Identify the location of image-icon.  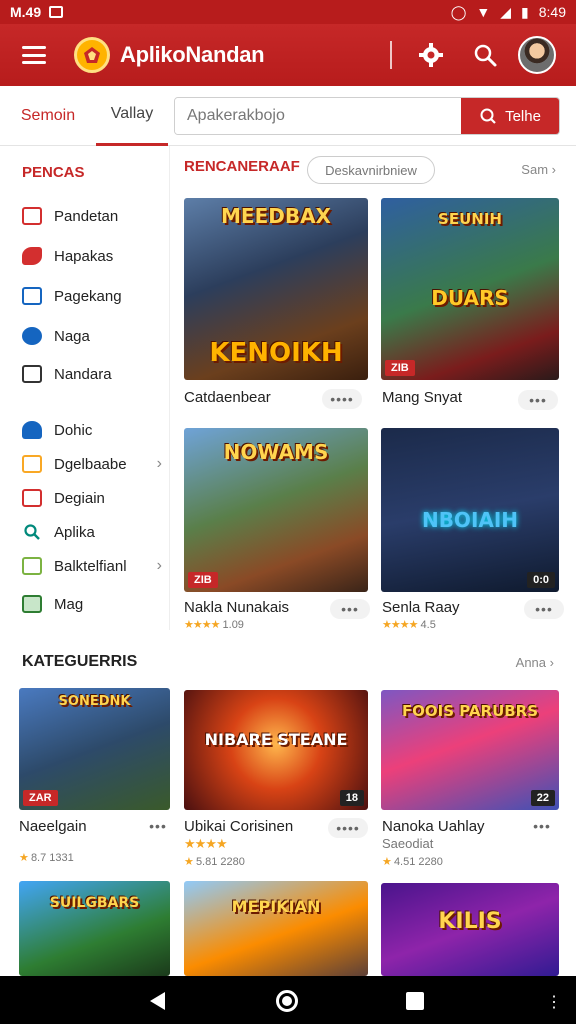
(32, 604).